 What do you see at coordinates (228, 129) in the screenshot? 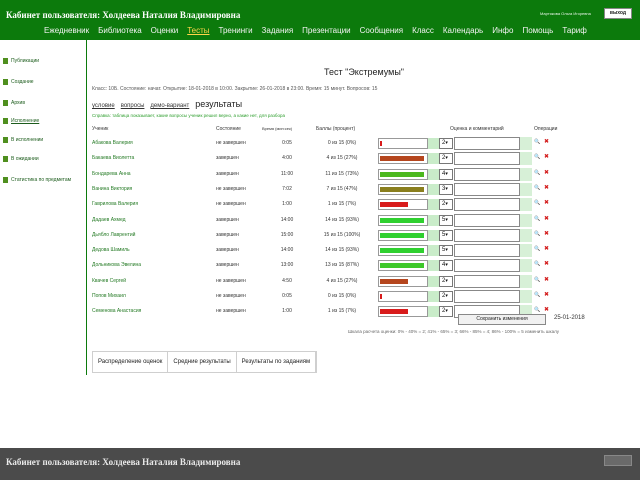
I see `column-header-state: Состояние` at bounding box center [228, 129].